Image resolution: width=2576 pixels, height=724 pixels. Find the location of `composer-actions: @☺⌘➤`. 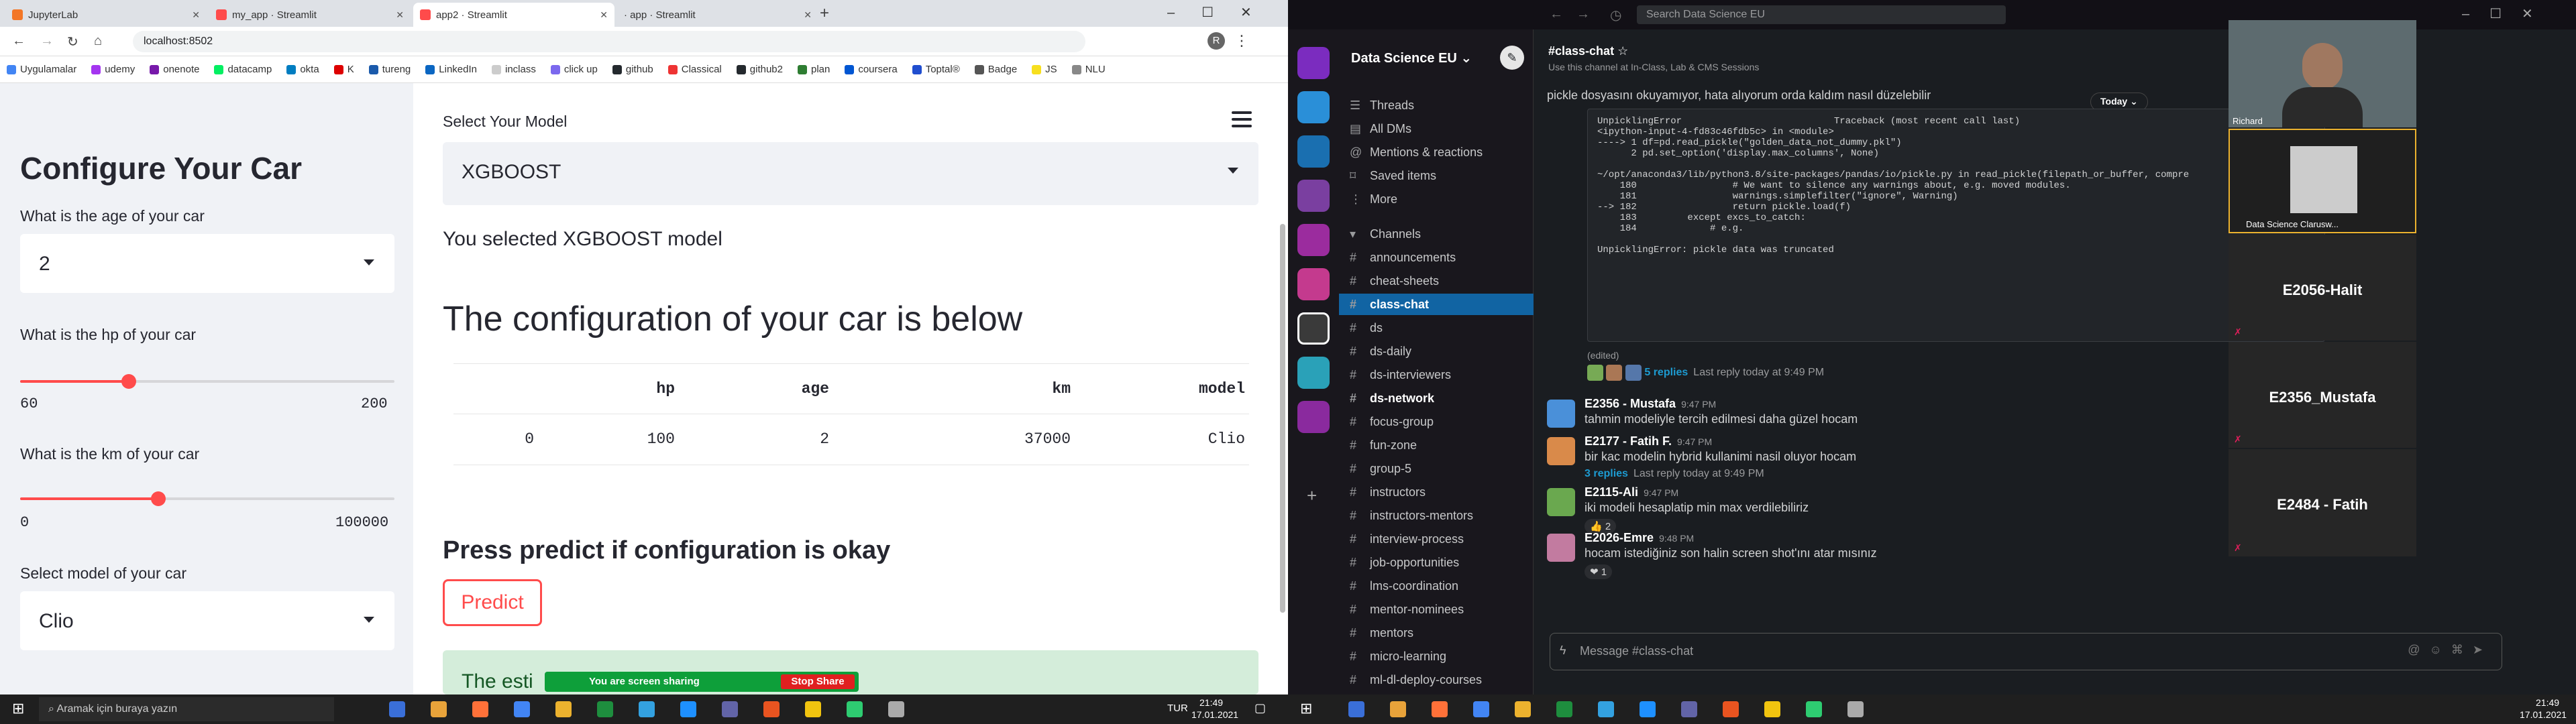

composer-actions: @☺⌘➤ is located at coordinates (2450, 650).